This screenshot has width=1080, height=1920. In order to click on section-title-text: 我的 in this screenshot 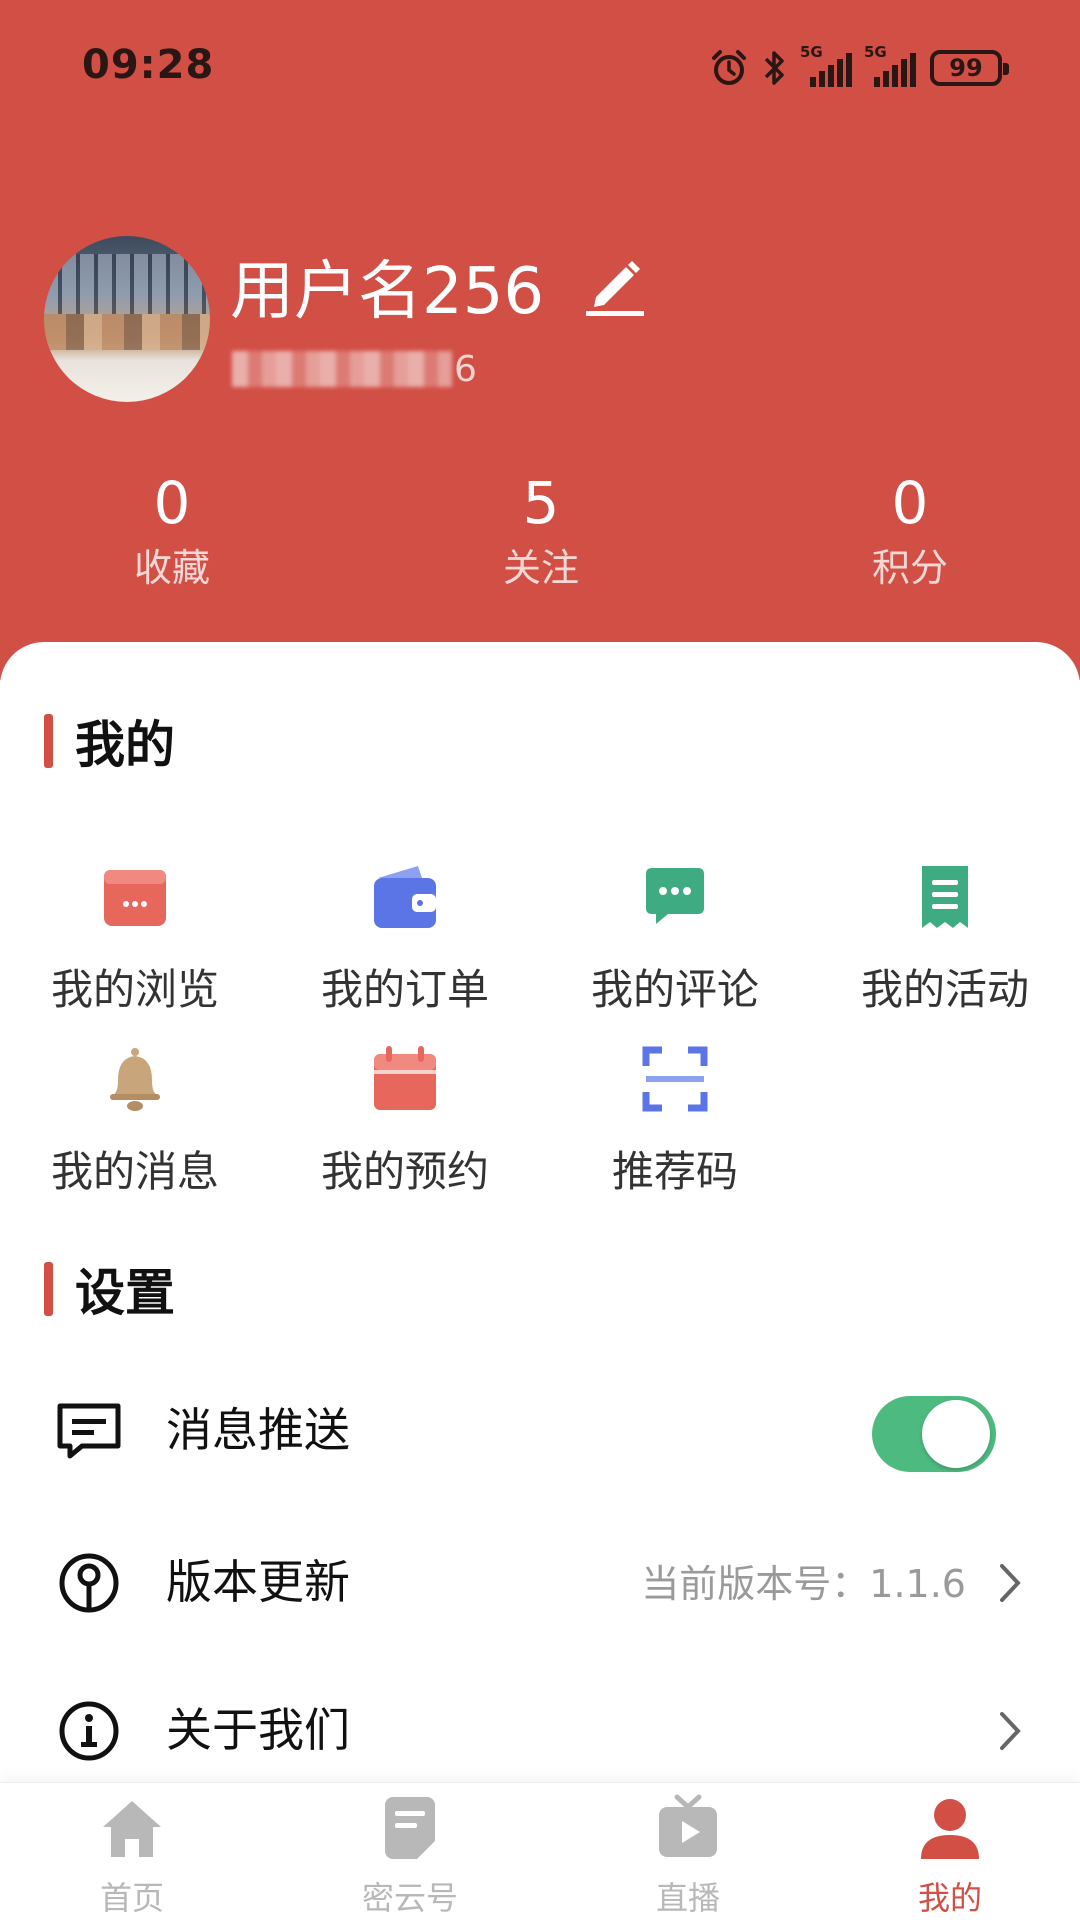, I will do `click(125, 745)`.